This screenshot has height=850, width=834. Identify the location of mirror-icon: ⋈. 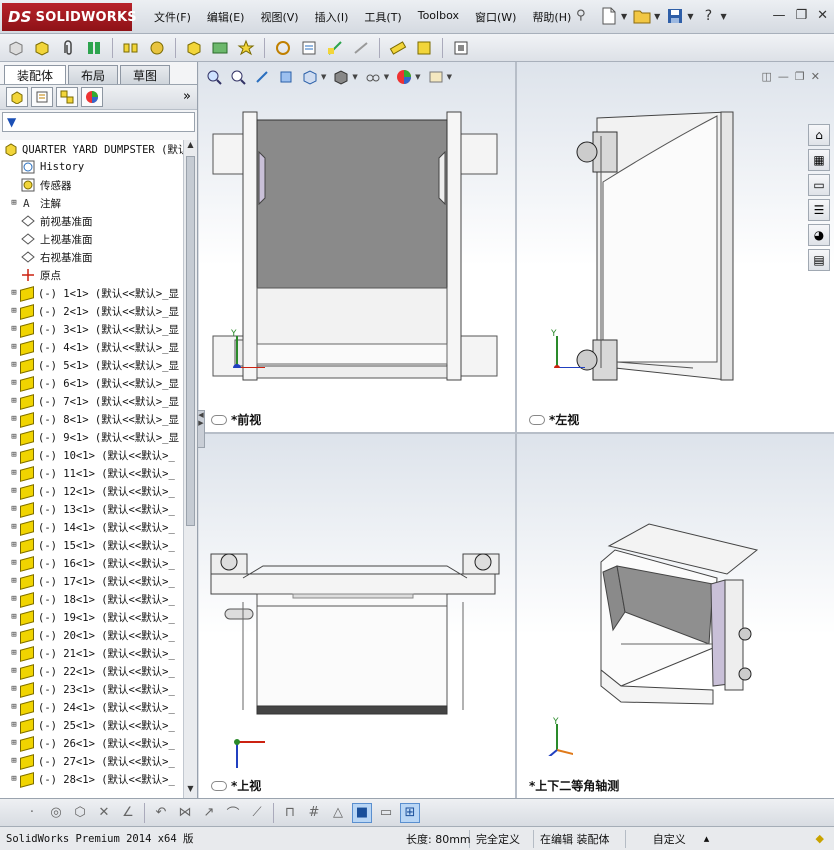
(185, 813).